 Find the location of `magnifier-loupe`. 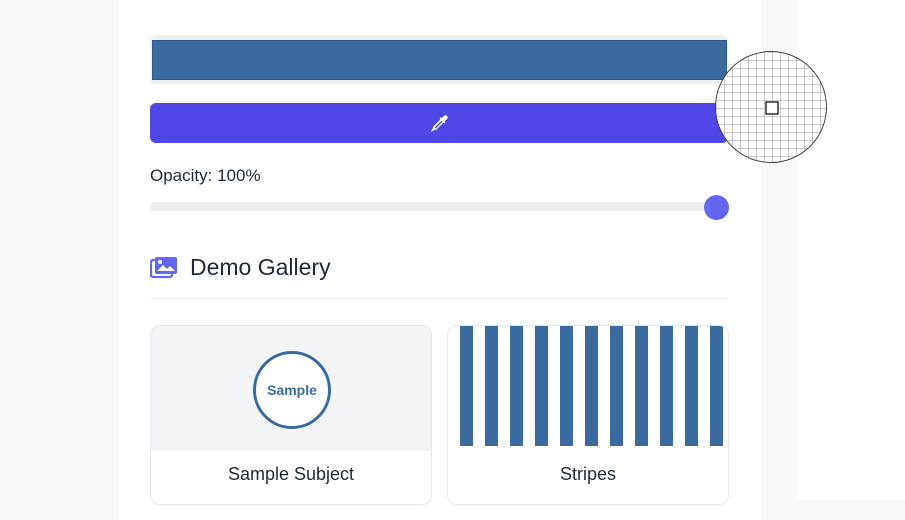

magnifier-loupe is located at coordinates (771, 107).